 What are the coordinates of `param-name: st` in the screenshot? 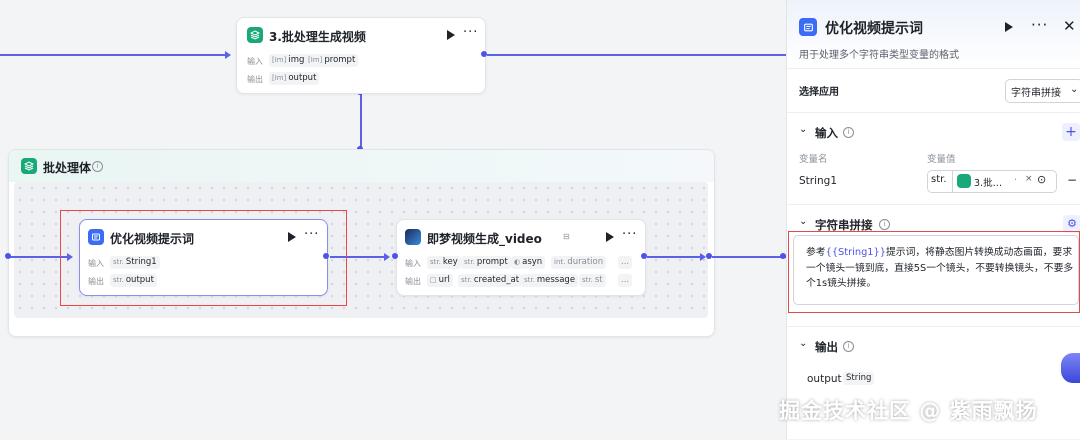 It's located at (598, 280).